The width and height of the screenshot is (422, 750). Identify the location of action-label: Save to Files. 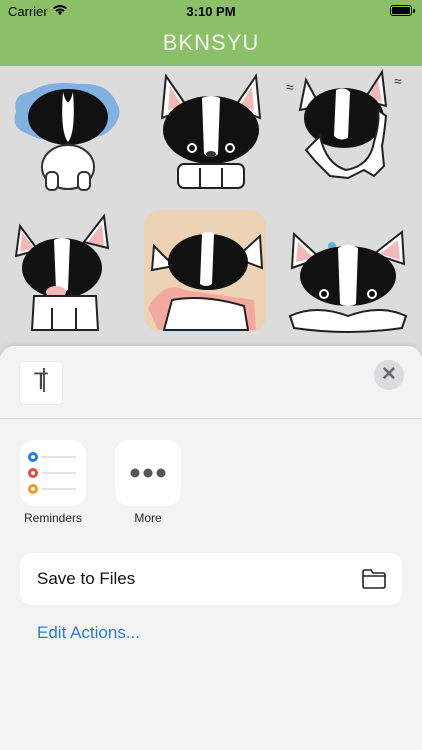
(86, 578).